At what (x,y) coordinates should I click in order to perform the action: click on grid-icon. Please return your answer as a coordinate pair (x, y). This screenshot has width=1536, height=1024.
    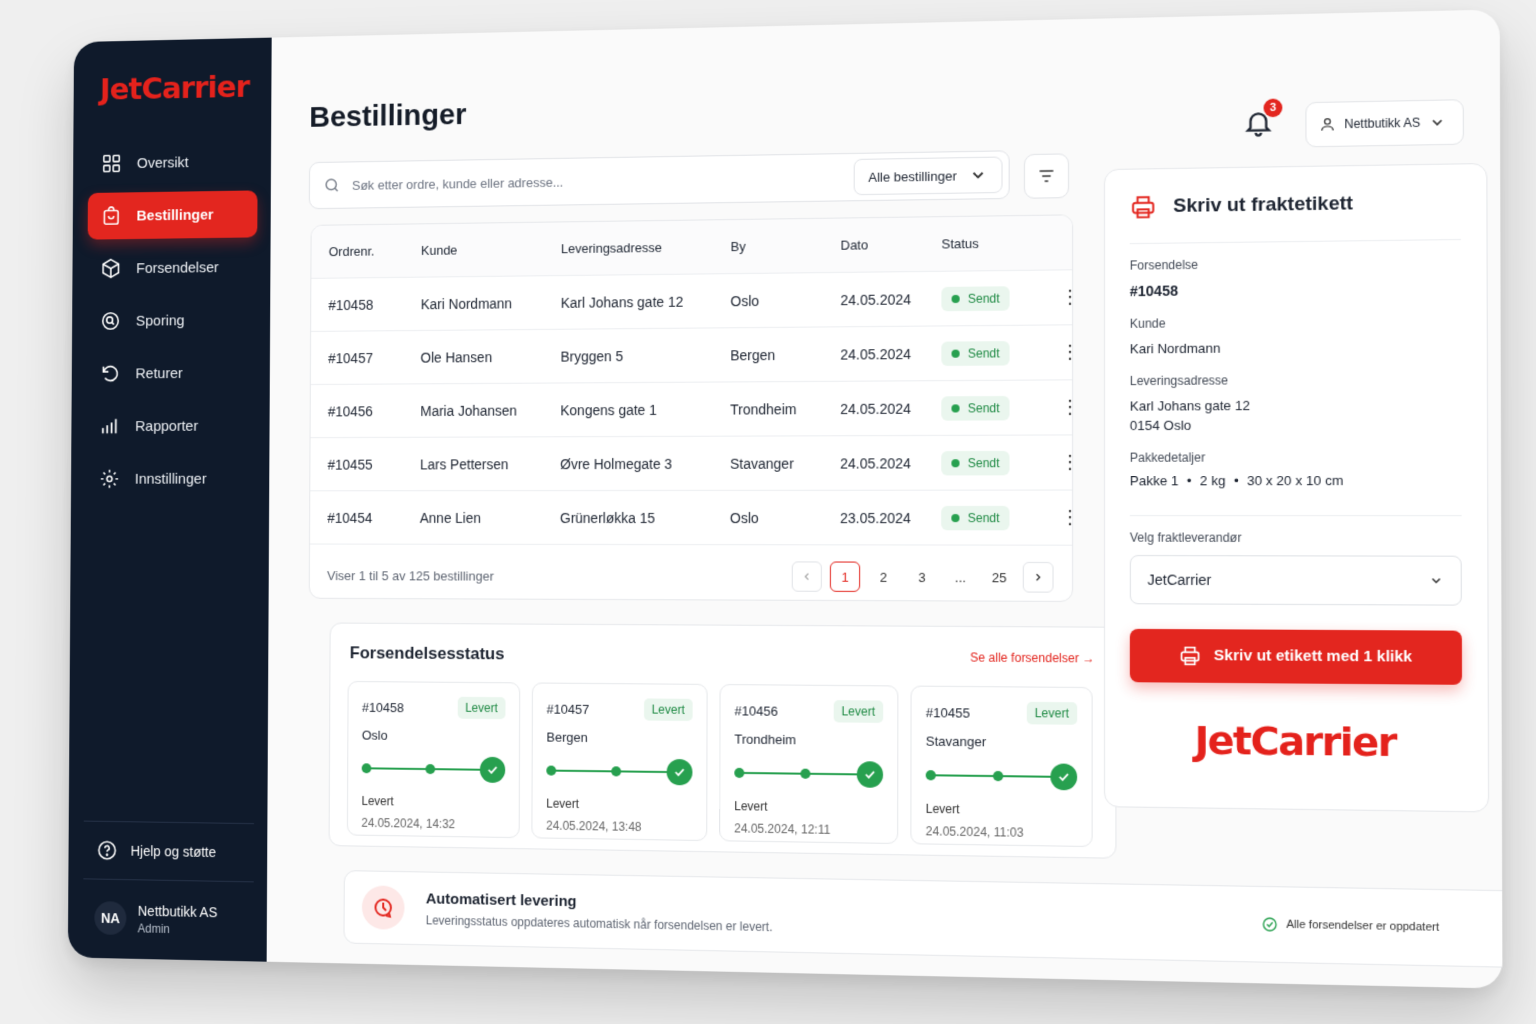
    Looking at the image, I should click on (111, 164).